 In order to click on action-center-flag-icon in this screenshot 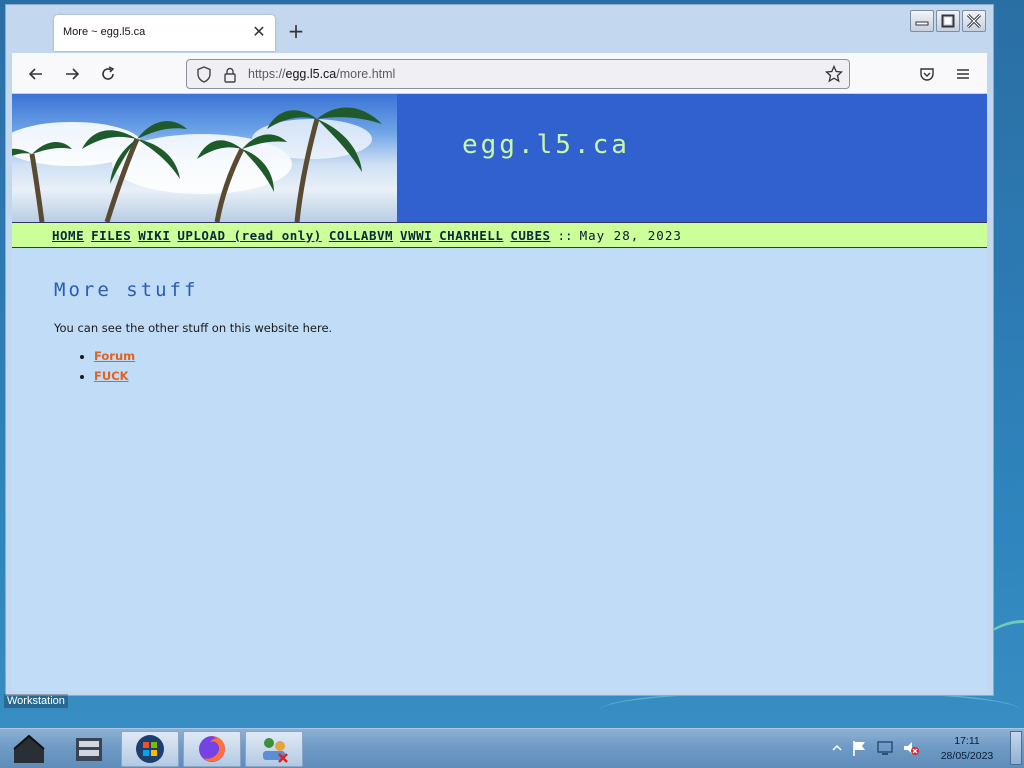, I will do `click(859, 748)`.